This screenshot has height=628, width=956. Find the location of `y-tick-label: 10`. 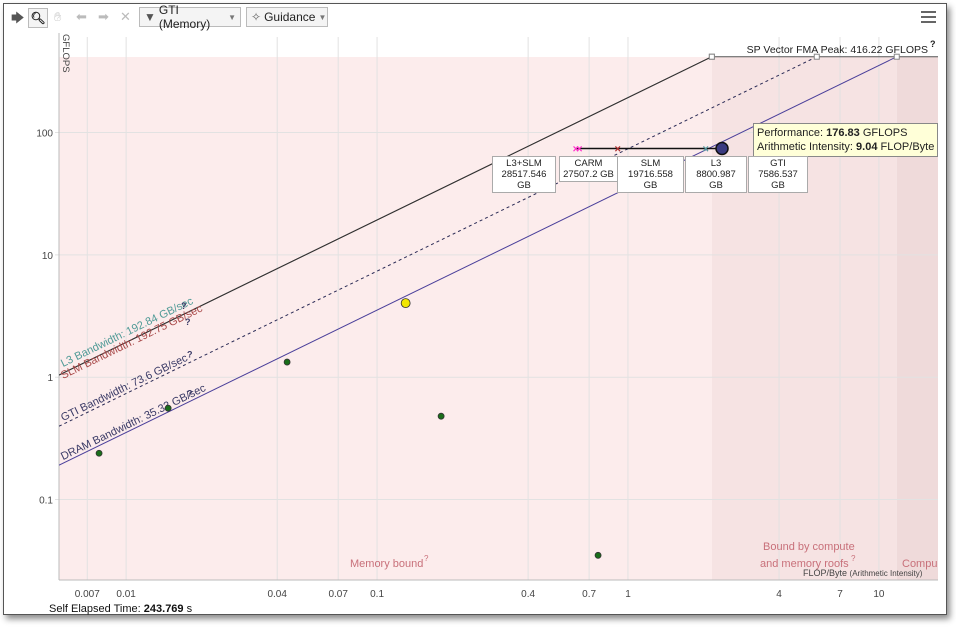

y-tick-label: 10 is located at coordinates (48, 256).